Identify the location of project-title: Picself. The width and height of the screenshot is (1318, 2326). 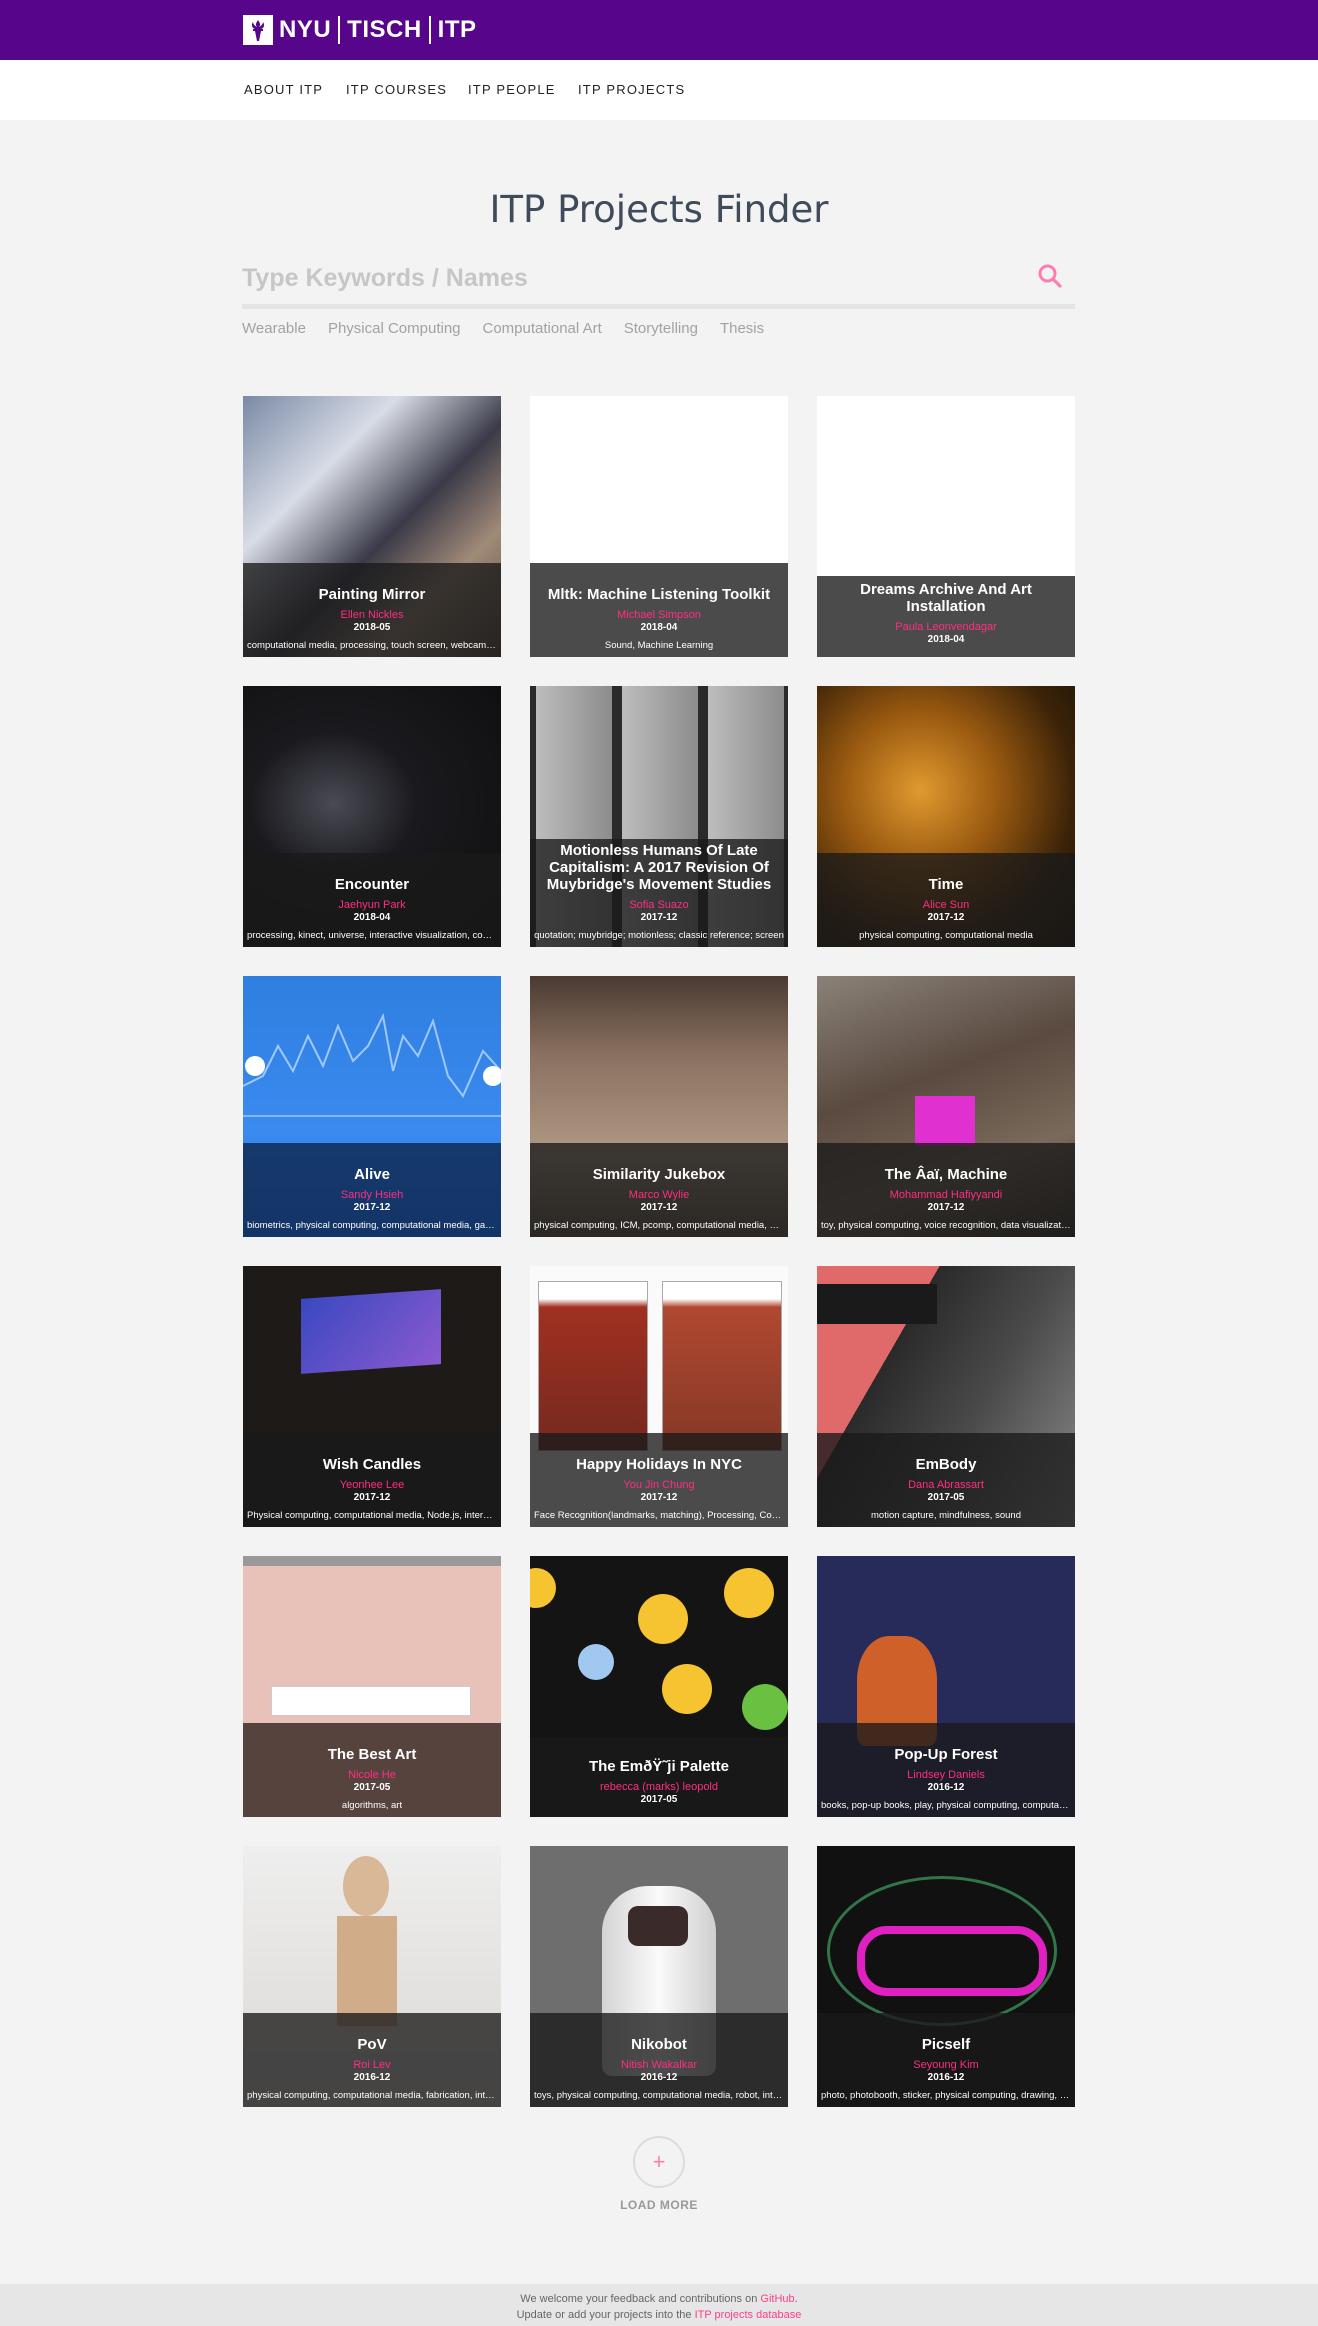
(946, 2044).